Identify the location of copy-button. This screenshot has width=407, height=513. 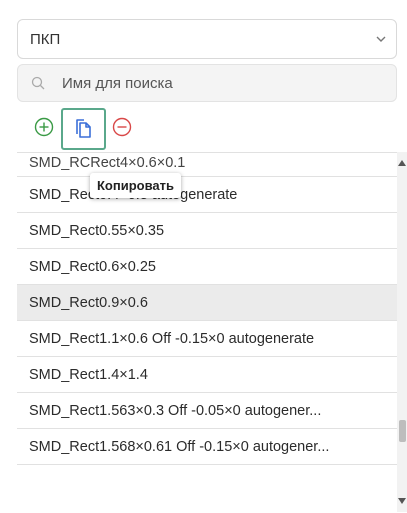
(83, 129).